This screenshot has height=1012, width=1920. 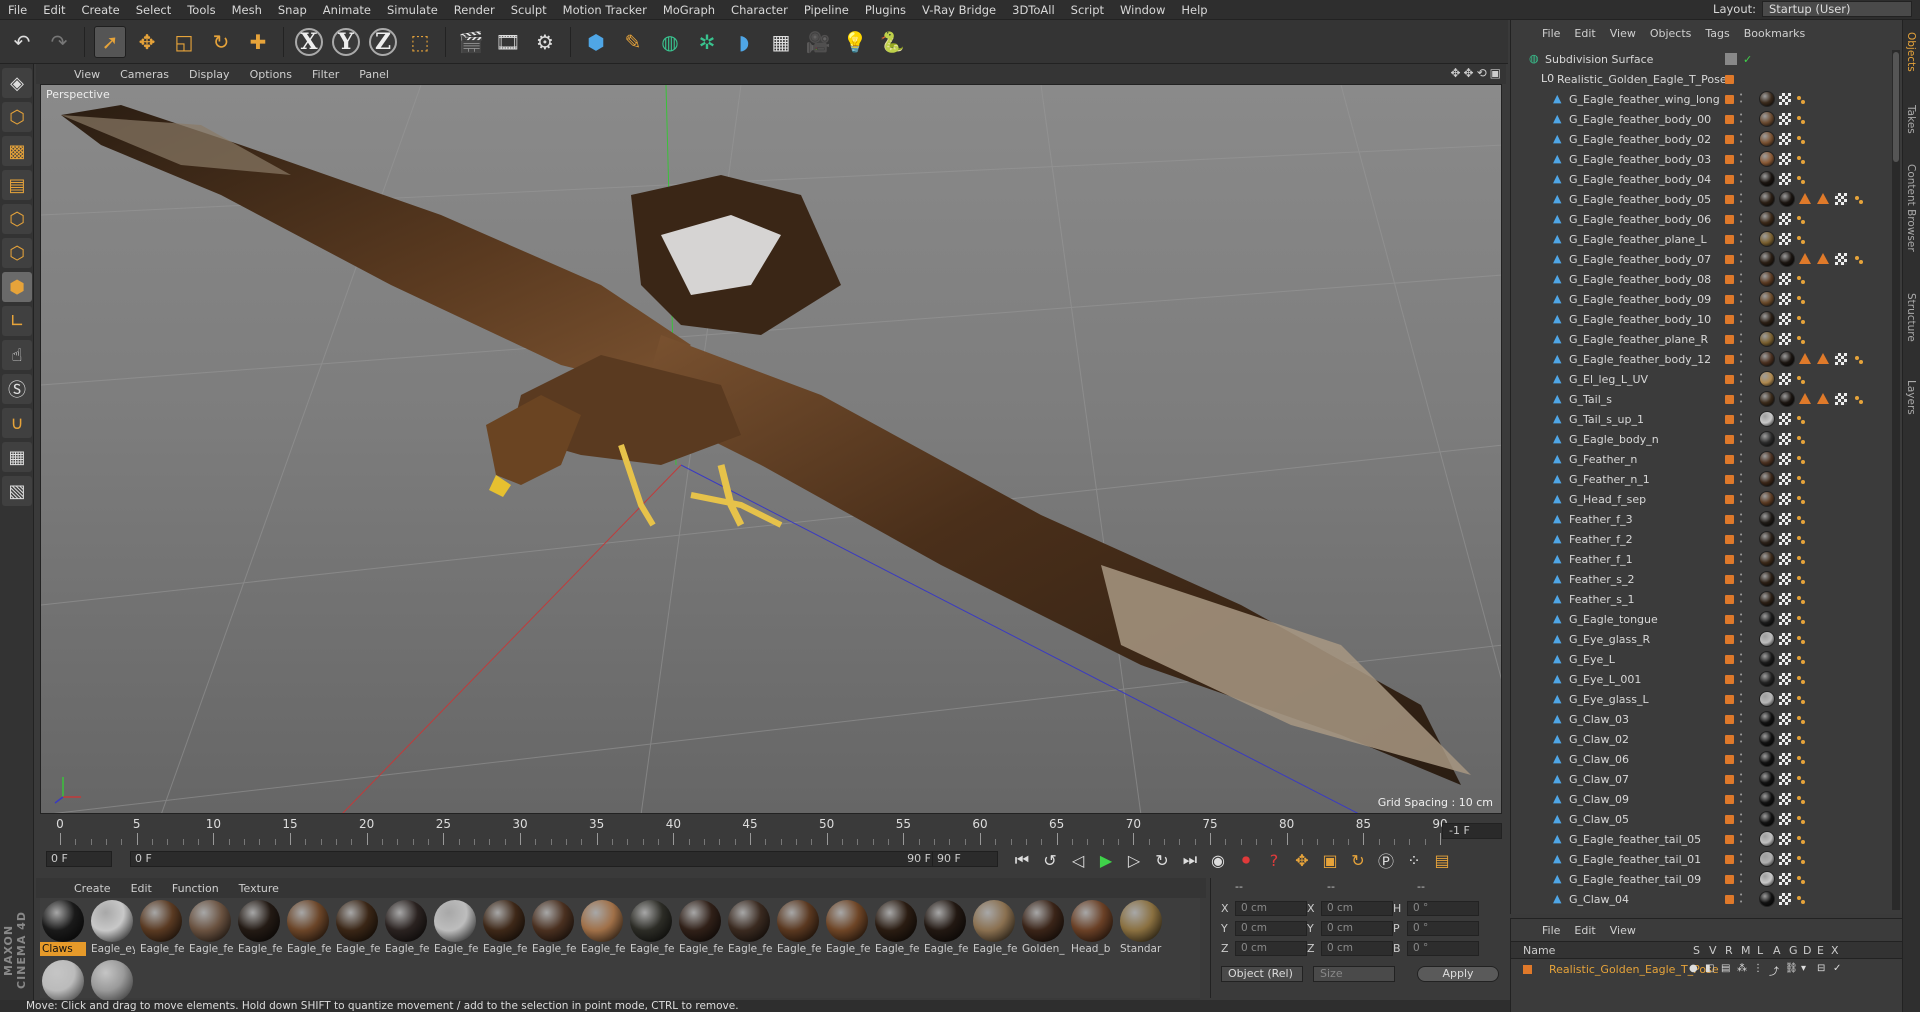 I want to click on menu-character: Character, so click(x=759, y=10).